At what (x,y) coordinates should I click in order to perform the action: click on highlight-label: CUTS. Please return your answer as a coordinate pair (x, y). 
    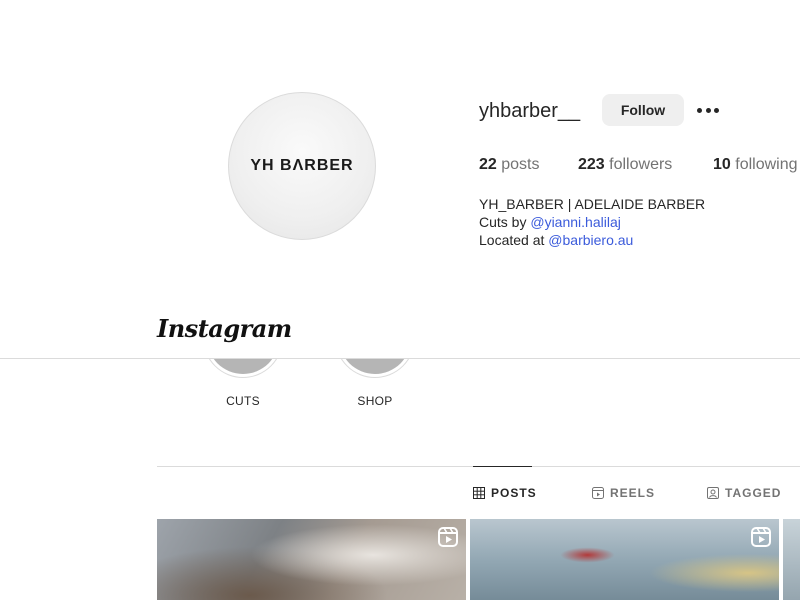
    Looking at the image, I should click on (243, 401).